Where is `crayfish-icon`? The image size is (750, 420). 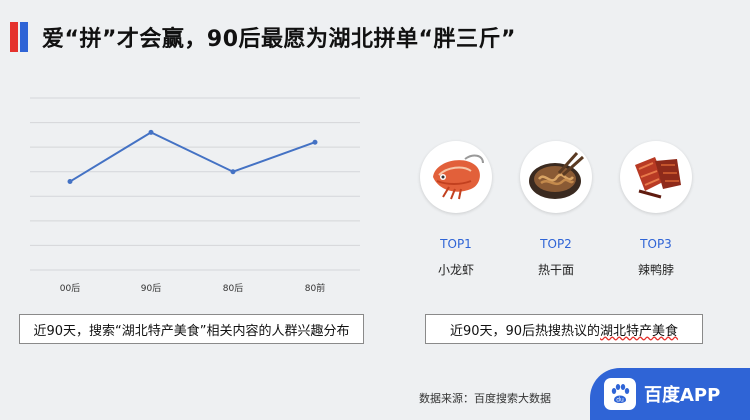
crayfish-icon is located at coordinates (456, 177).